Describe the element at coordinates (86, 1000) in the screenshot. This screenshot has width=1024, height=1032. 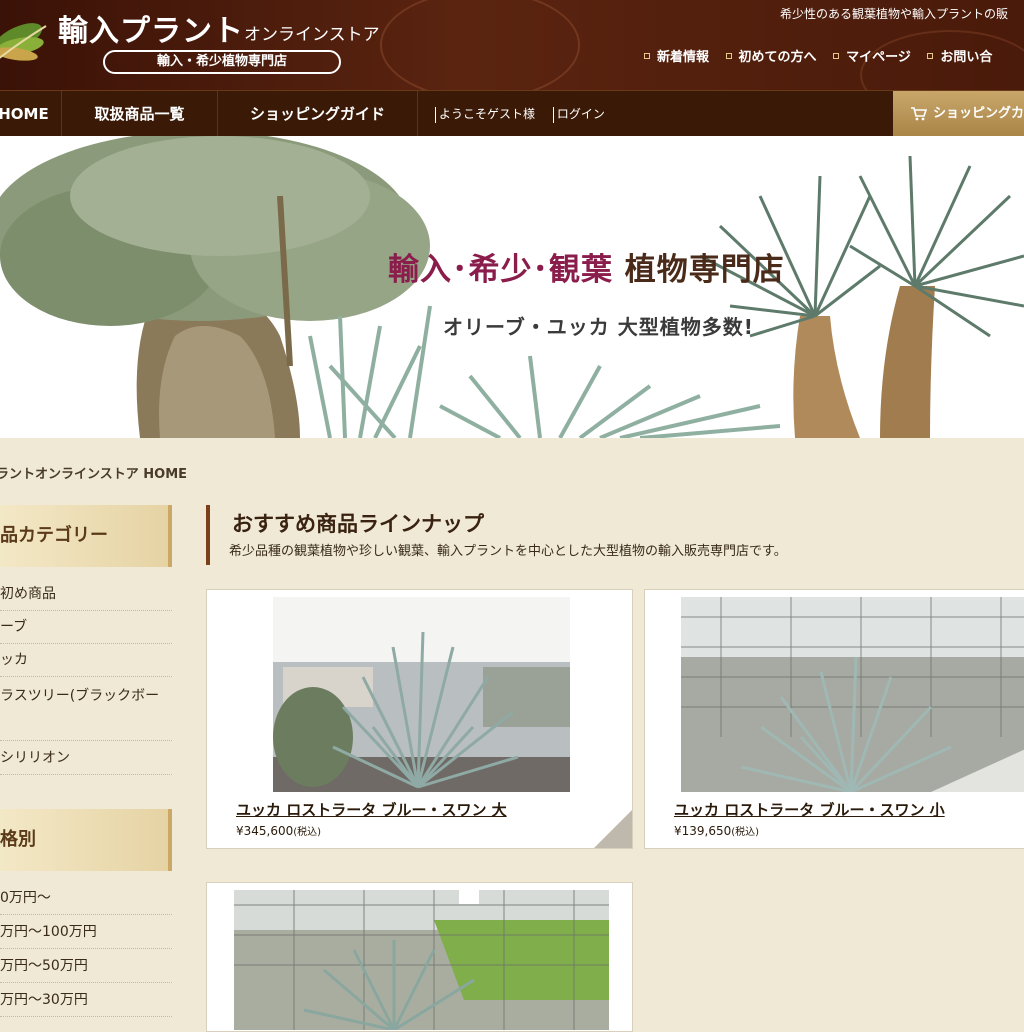
I see `sidebar-item-price: 万円〜30万円` at that location.